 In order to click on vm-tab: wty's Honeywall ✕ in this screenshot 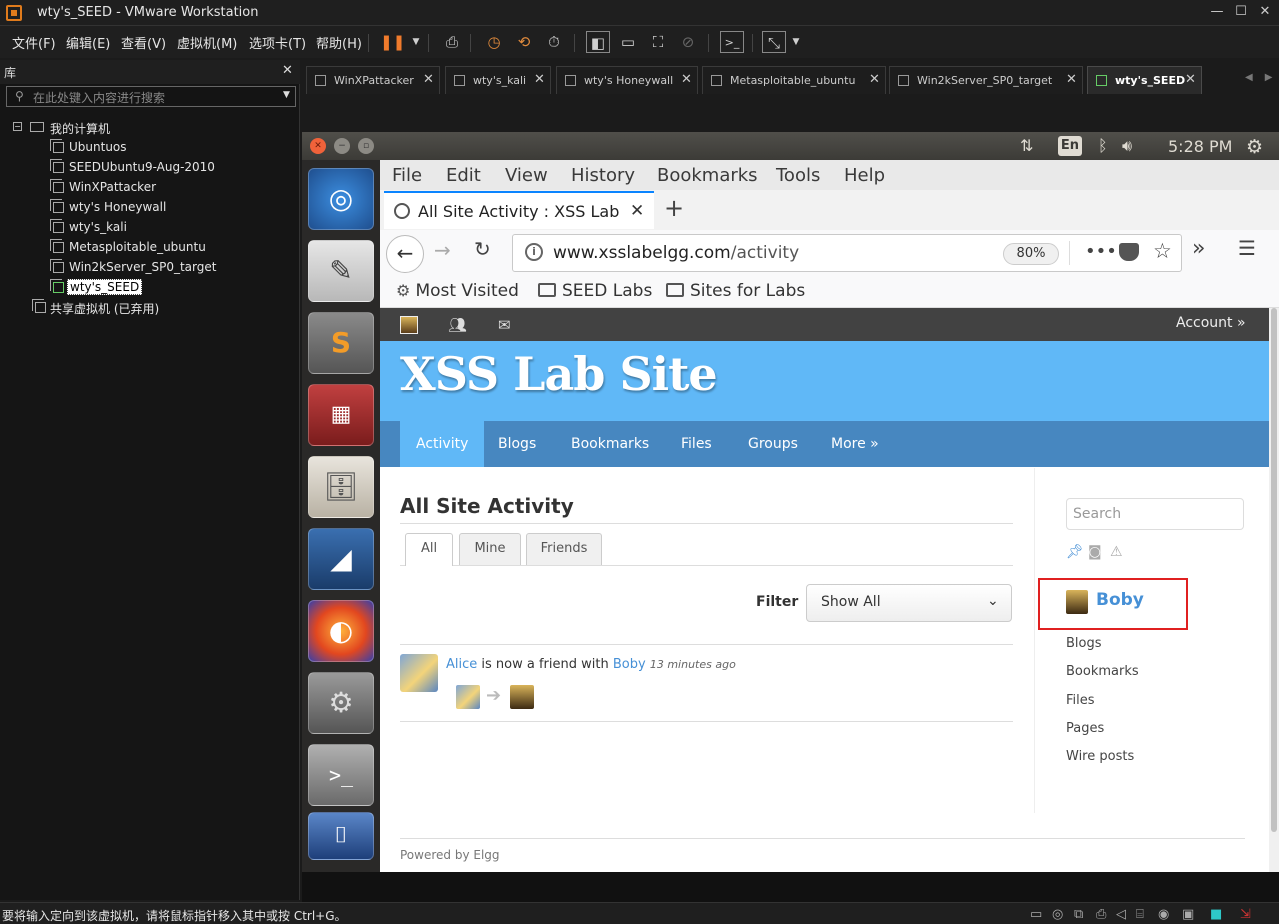, I will do `click(627, 80)`.